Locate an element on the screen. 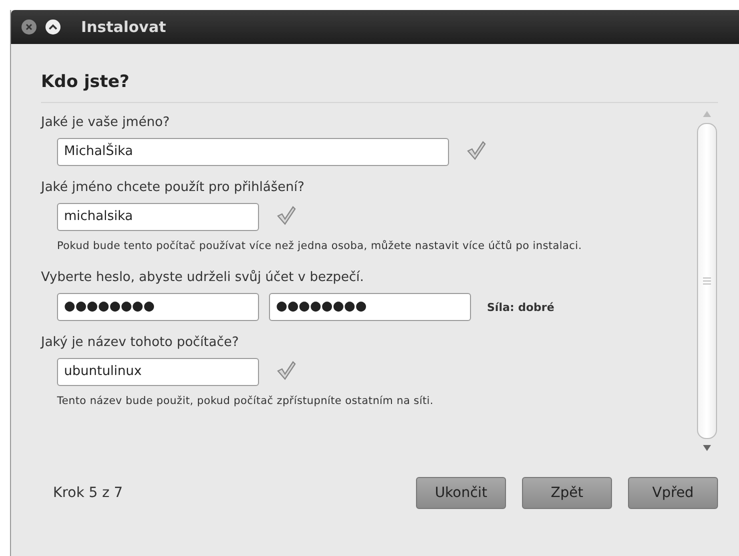 Image resolution: width=739 pixels, height=556 pixels. input-field: michalsika is located at coordinates (158, 217).